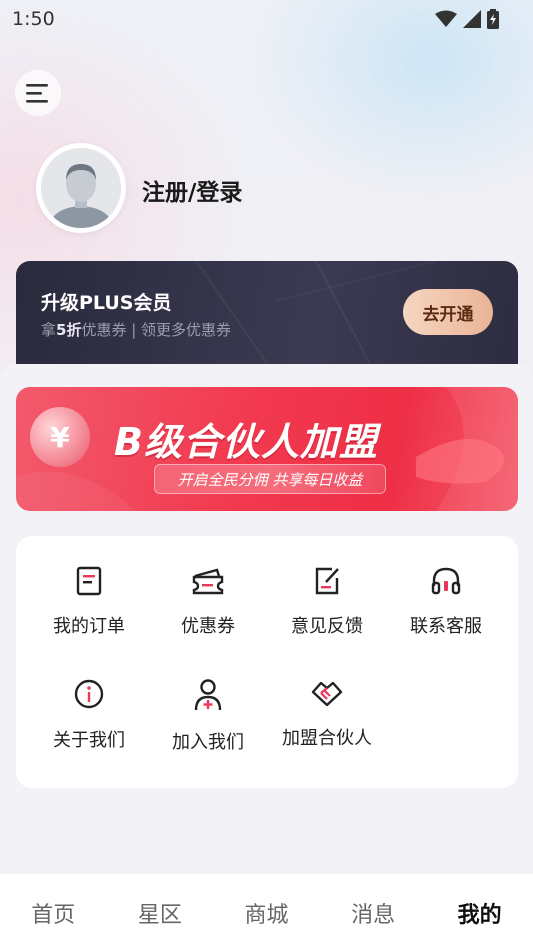  I want to click on menu-item-about: 关于我们, so click(89, 699).